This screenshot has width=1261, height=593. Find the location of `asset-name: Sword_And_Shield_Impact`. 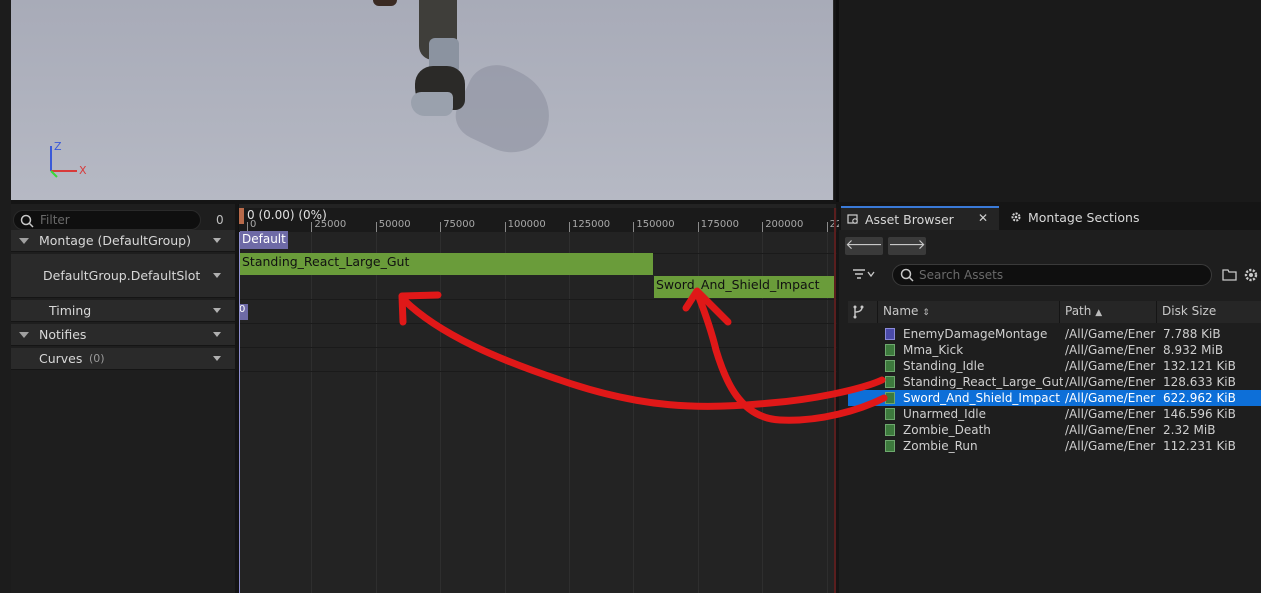

asset-name: Sword_And_Shield_Impact is located at coordinates (981, 398).